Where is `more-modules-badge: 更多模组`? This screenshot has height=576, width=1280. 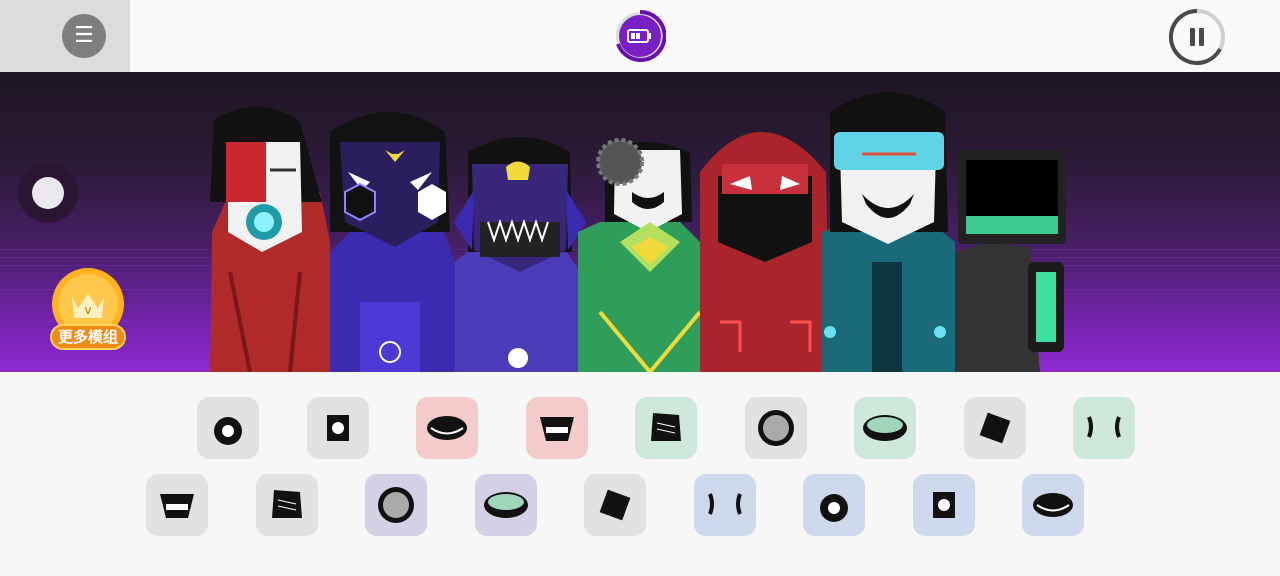
more-modules-badge: 更多模组 is located at coordinates (88, 337).